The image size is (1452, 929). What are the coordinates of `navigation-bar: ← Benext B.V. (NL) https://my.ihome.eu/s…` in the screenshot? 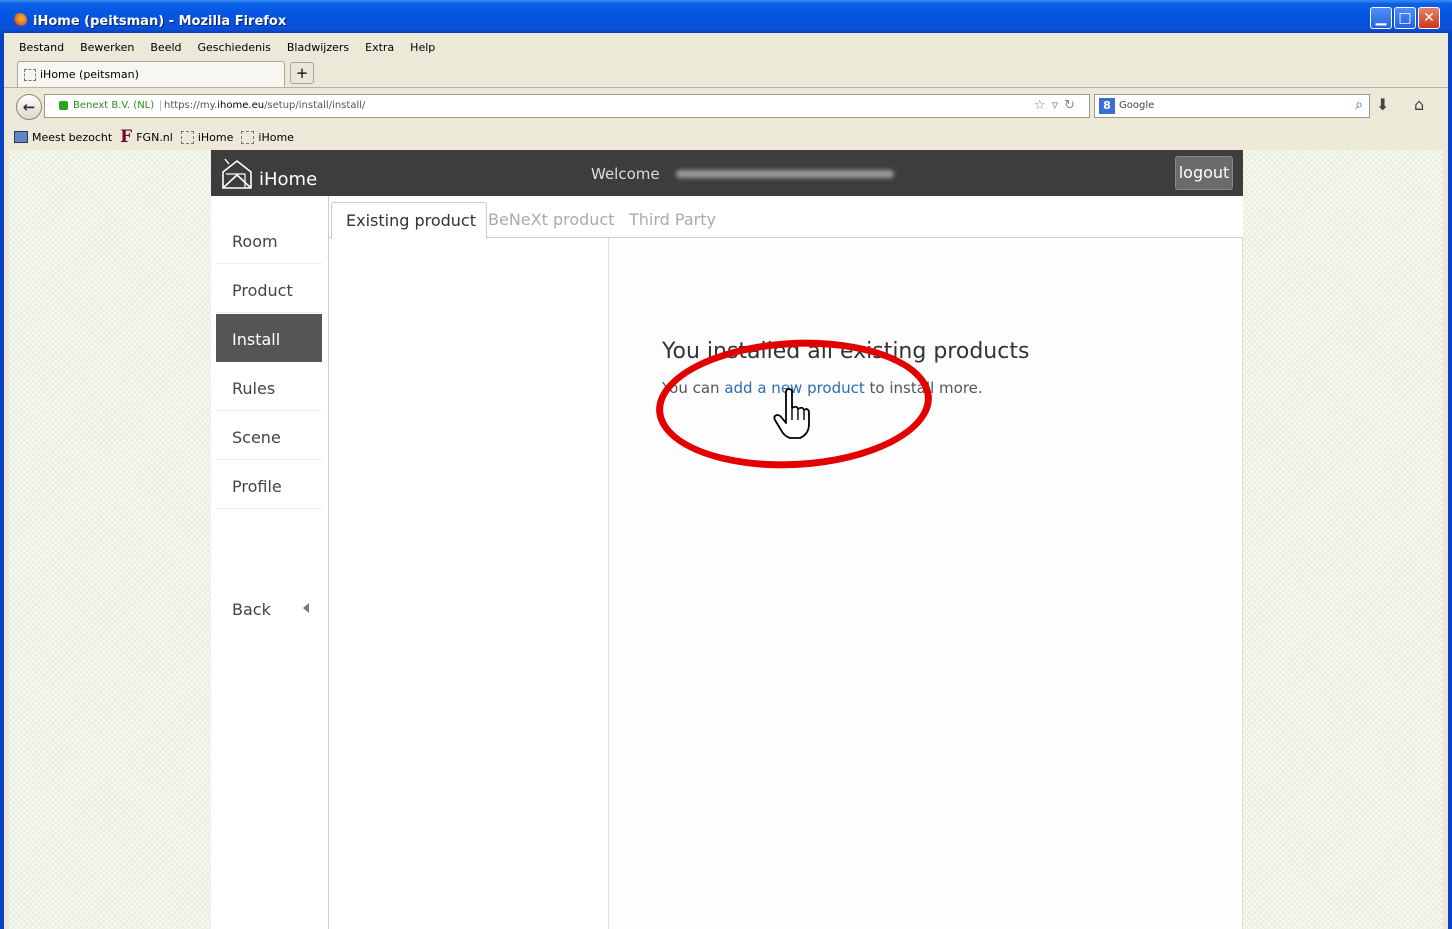 It's located at (726, 106).